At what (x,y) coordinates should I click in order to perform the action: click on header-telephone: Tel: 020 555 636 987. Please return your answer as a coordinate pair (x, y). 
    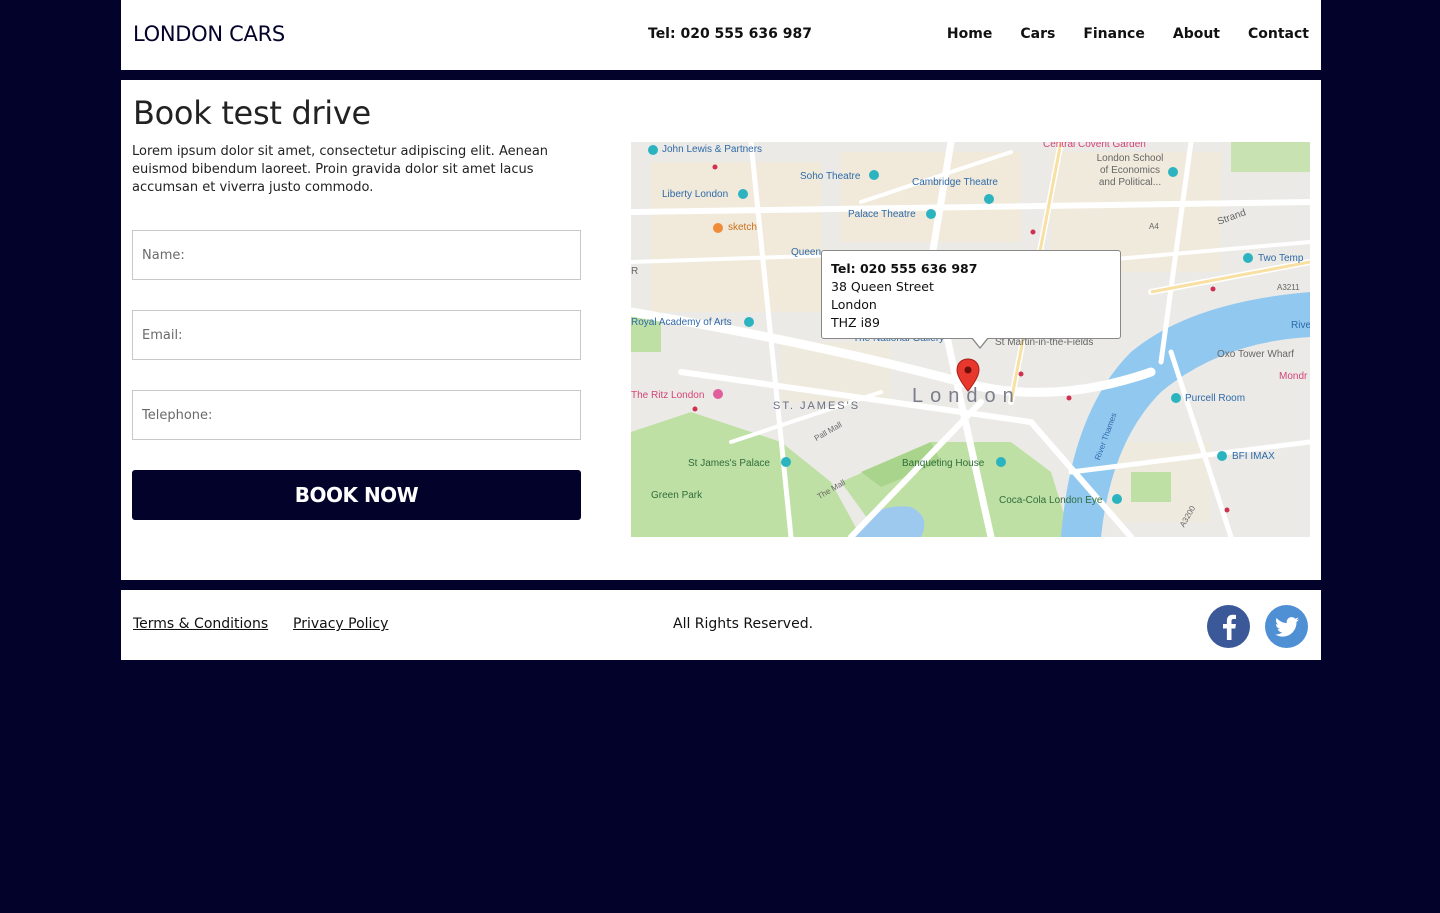
    Looking at the image, I should click on (730, 34).